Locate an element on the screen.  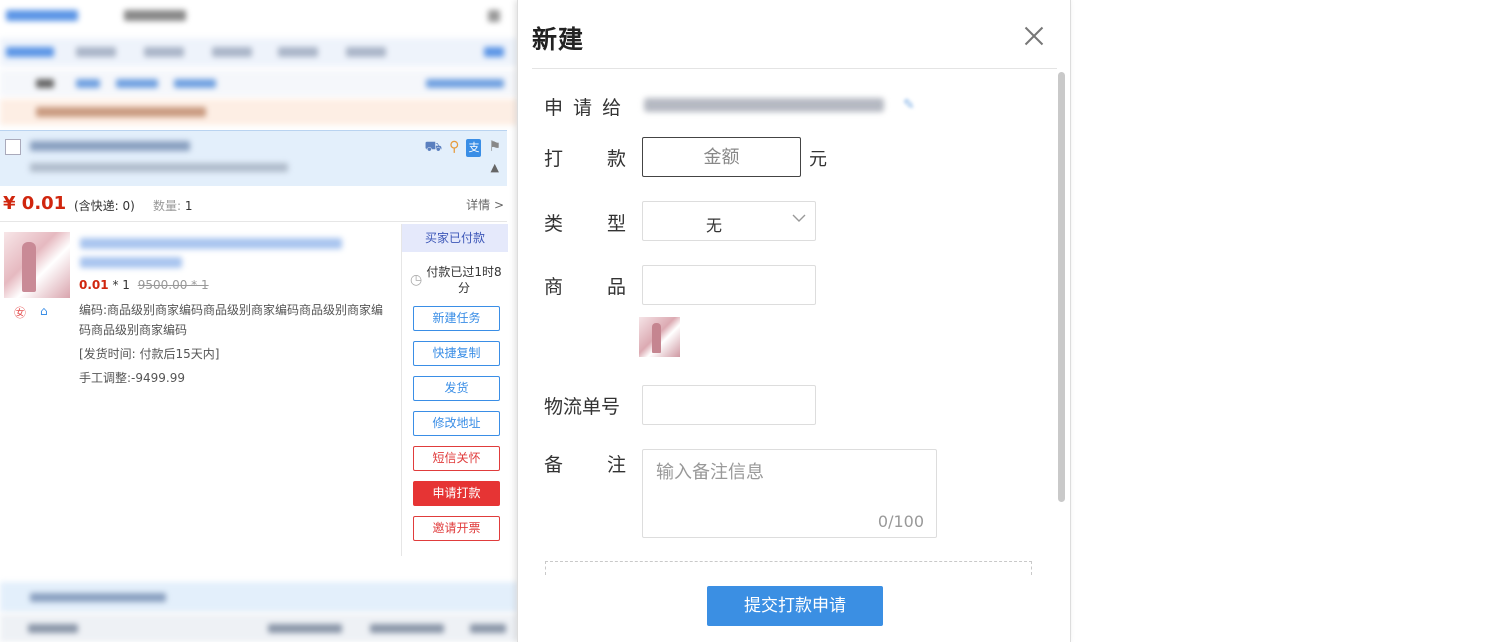
timer-text: 付款已过1时8分 is located at coordinates (464, 280).